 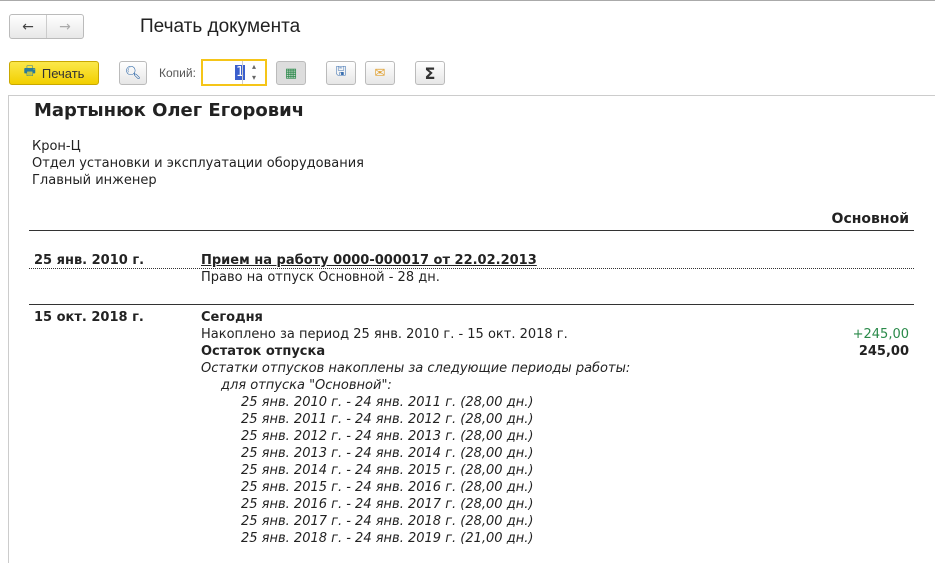 What do you see at coordinates (28, 26) in the screenshot?
I see `back-button: ←` at bounding box center [28, 26].